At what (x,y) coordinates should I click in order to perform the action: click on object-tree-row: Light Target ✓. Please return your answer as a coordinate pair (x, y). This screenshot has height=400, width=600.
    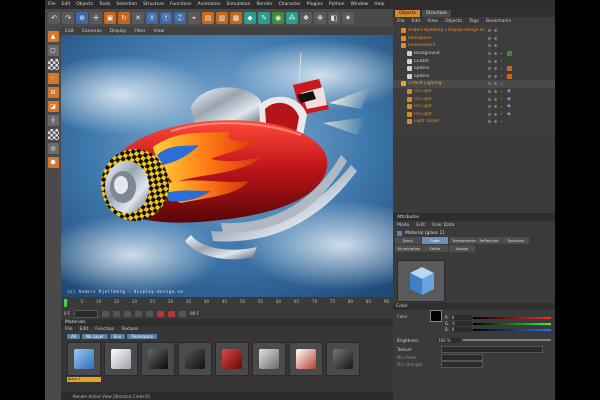
    Looking at the image, I should click on (474, 122).